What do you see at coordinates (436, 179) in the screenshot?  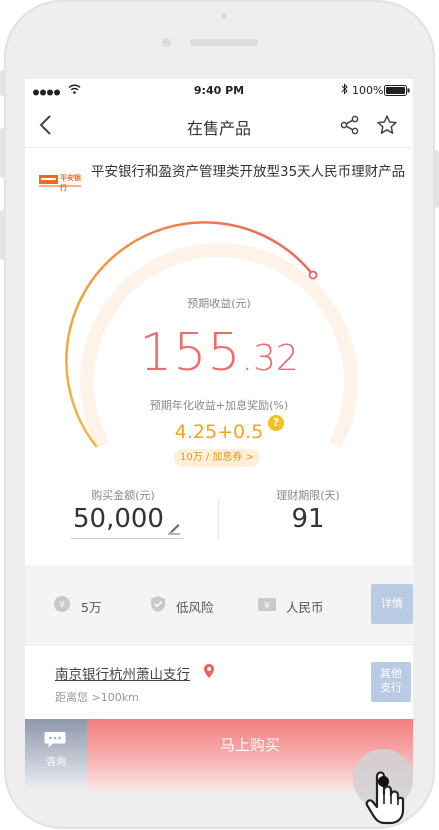 I see `phone-power-button` at bounding box center [436, 179].